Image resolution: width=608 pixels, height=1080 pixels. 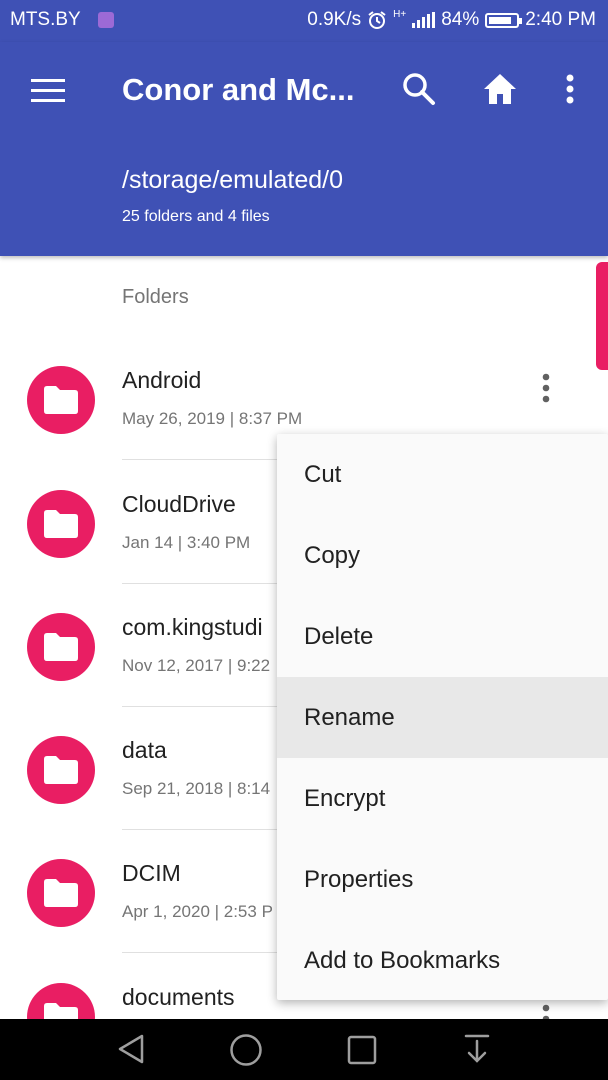 I want to click on search-icon, so click(x=419, y=89).